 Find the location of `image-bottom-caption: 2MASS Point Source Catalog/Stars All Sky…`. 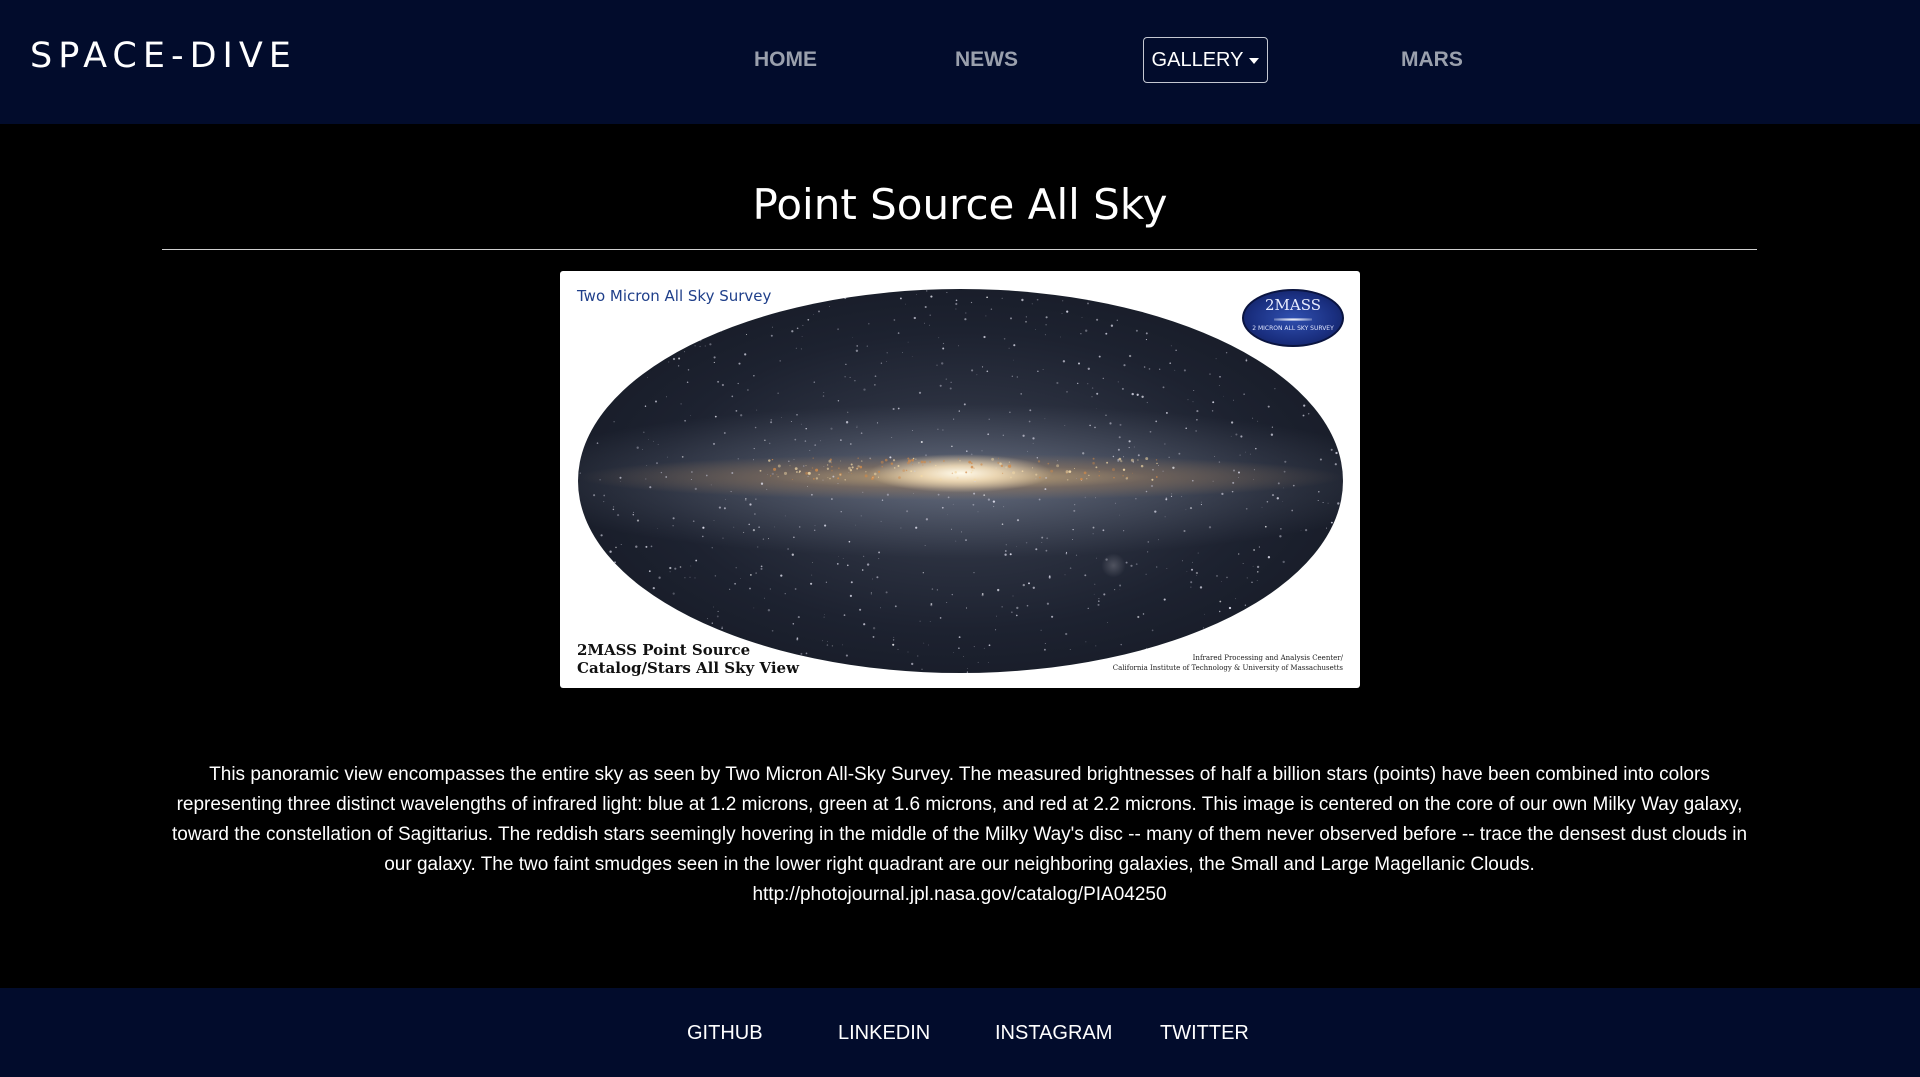

image-bottom-caption: 2MASS Point Source Catalog/Stars All Sky… is located at coordinates (688, 659).